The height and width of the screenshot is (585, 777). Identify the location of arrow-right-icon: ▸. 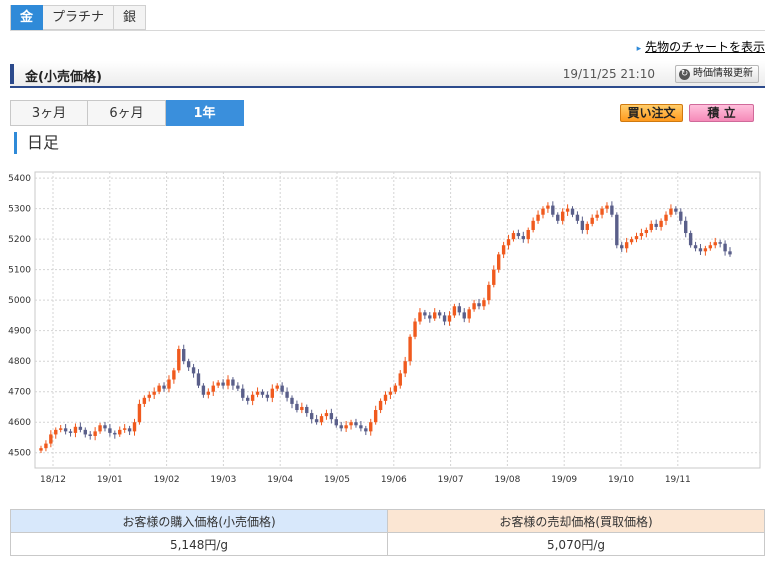
(639, 49).